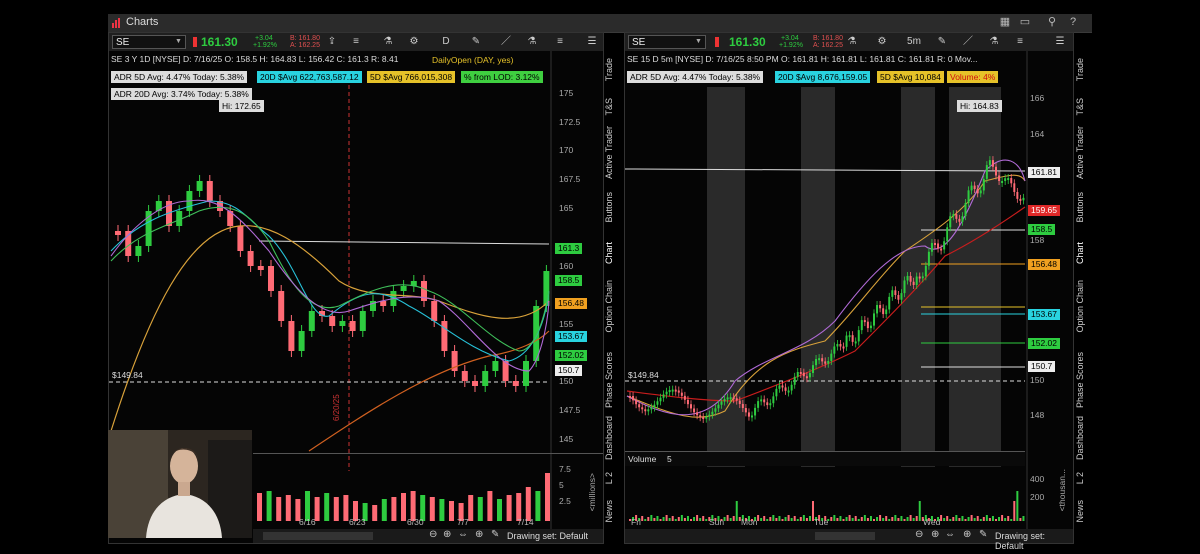 This screenshot has width=1200, height=554. What do you see at coordinates (1052, 22) in the screenshot?
I see `pin-icon: ⚲` at bounding box center [1052, 22].